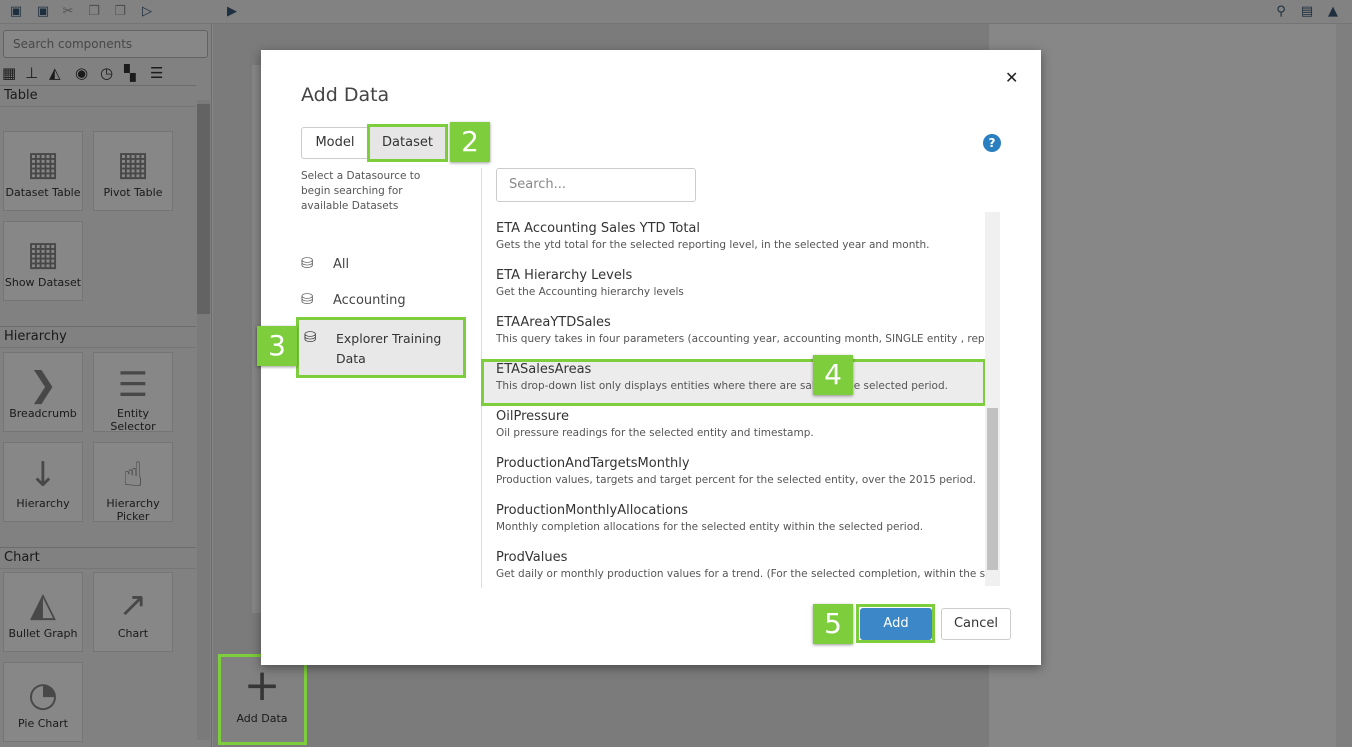 The height and width of the screenshot is (747, 1352). Describe the element at coordinates (335, 143) in the screenshot. I see `tab-model: Model` at that location.